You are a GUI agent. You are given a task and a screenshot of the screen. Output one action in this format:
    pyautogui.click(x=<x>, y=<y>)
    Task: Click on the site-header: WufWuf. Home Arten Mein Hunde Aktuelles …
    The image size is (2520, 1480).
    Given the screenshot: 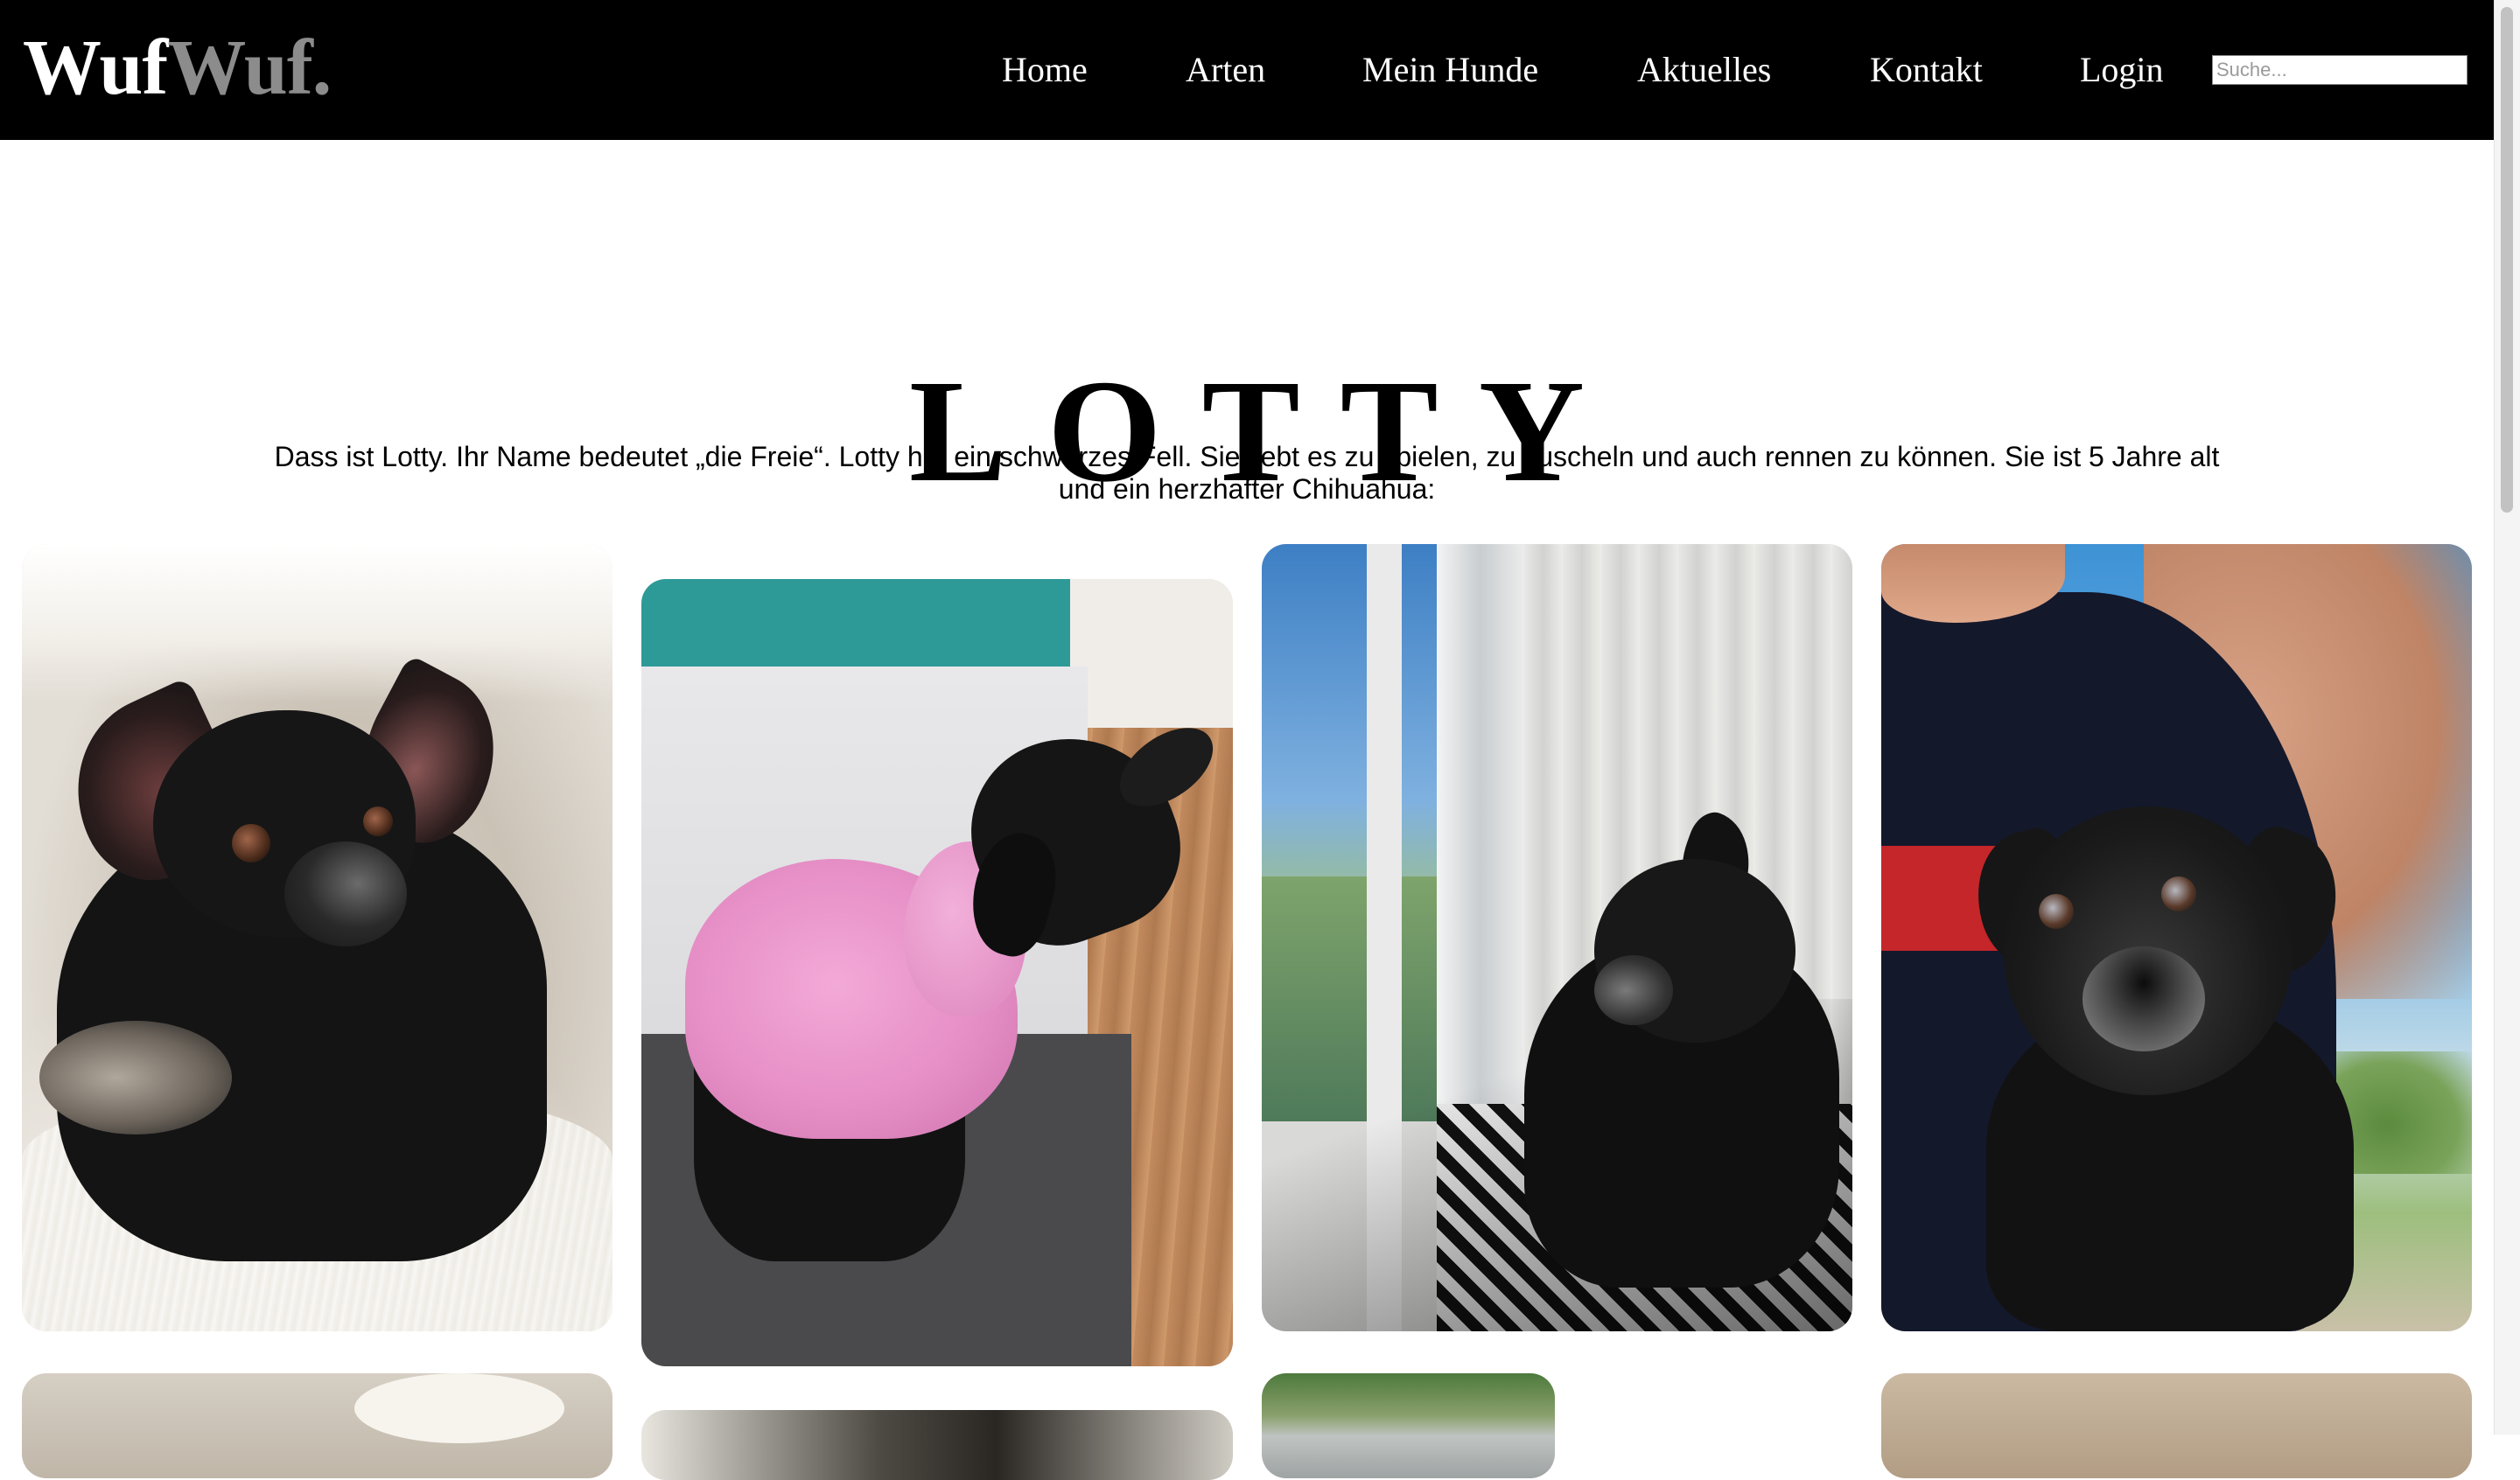 What is the action you would take?
    pyautogui.click(x=1247, y=70)
    